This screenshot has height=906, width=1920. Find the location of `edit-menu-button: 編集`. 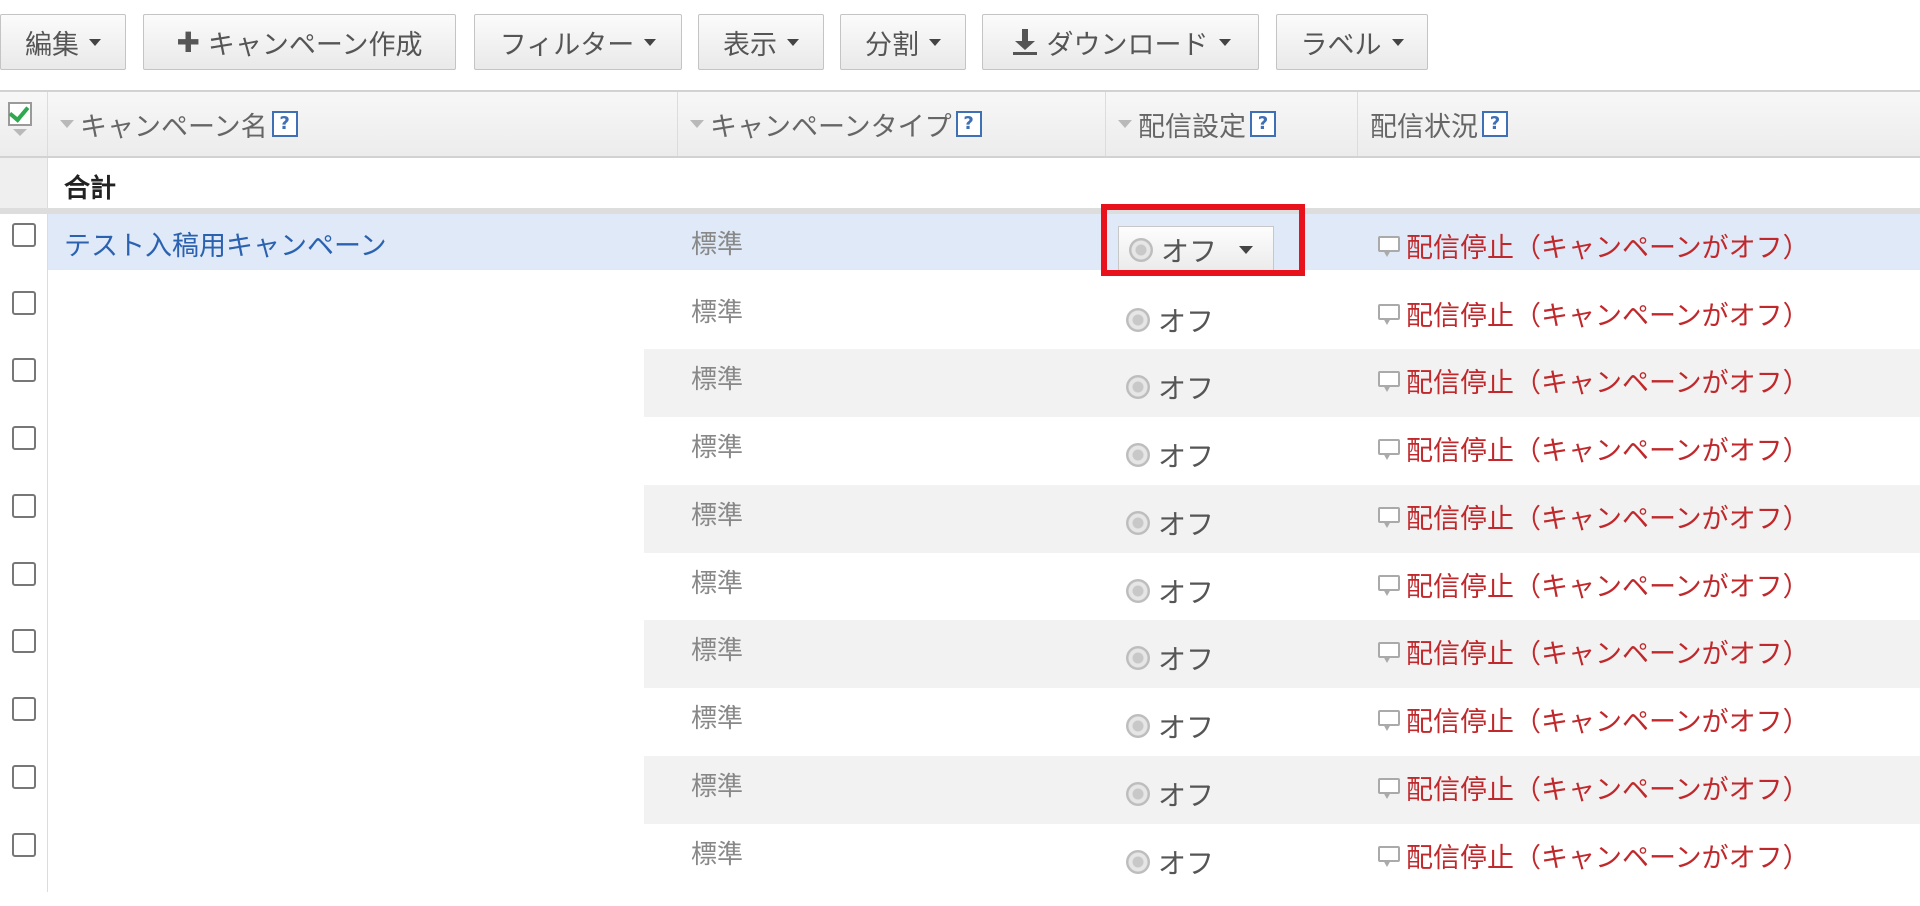

edit-menu-button: 編集 is located at coordinates (63, 42).